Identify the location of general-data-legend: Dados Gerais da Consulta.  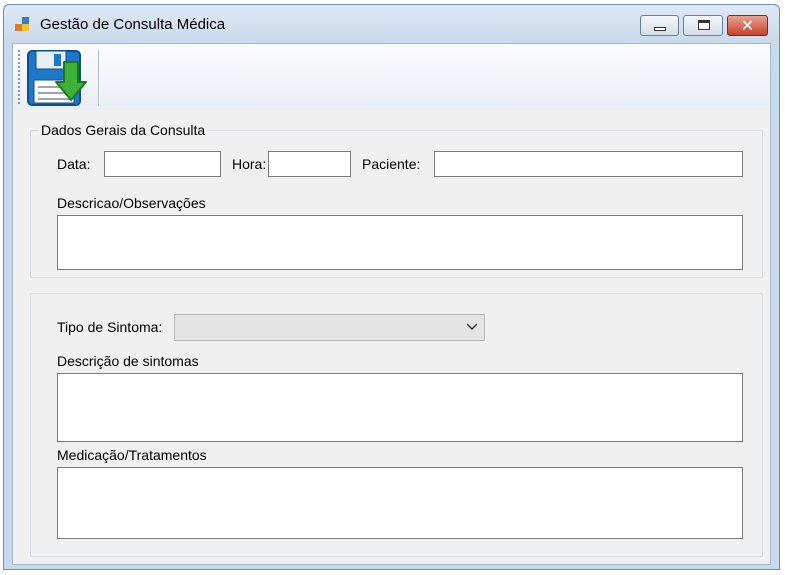
(123, 130).